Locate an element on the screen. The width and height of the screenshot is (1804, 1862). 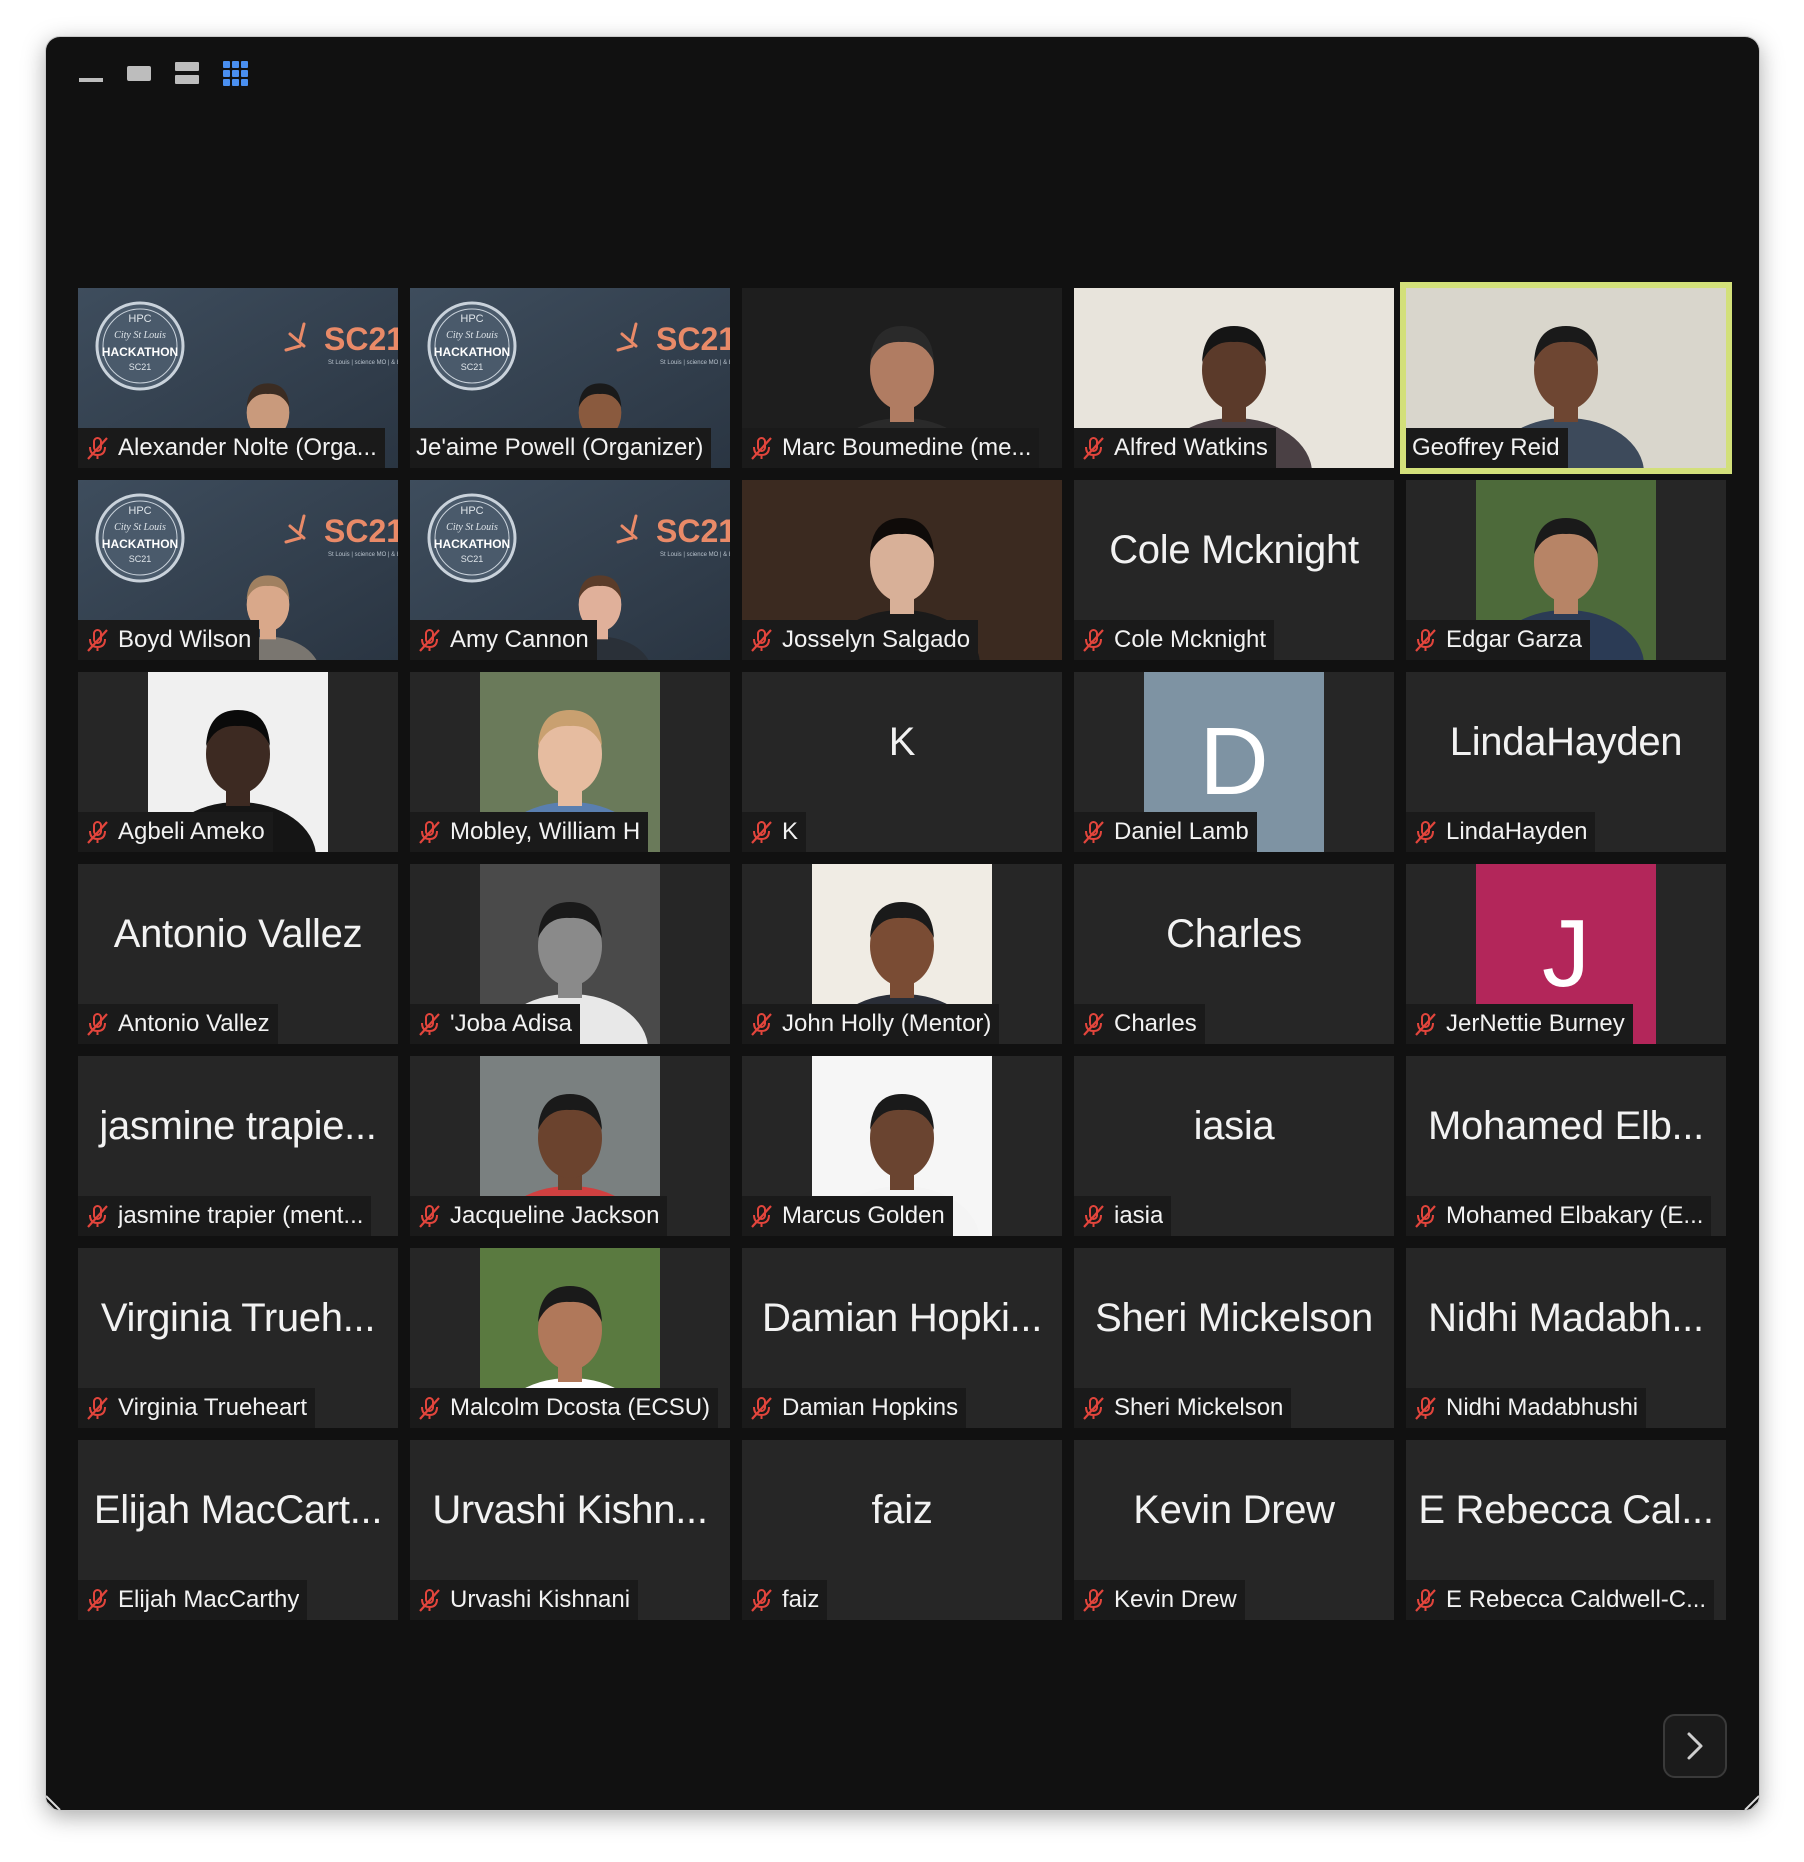
participant-tile-charles: Charles Charles is located at coordinates (1234, 954).